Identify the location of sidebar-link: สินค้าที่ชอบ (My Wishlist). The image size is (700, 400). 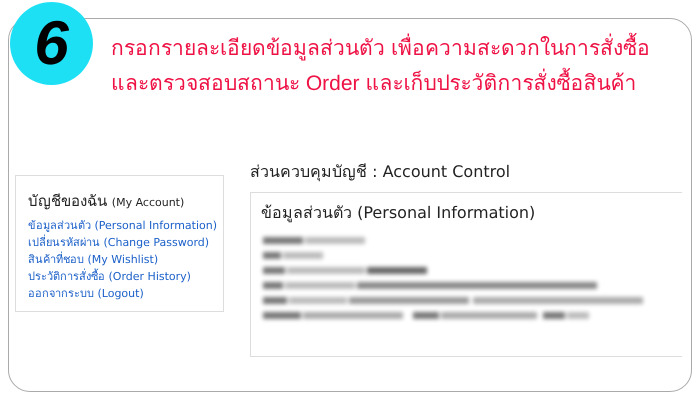
(93, 259).